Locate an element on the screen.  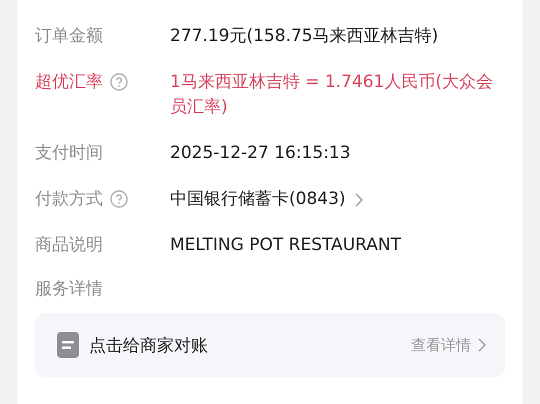
field-value: 277.19元(158.75马来西亚林吉特) is located at coordinates (304, 36).